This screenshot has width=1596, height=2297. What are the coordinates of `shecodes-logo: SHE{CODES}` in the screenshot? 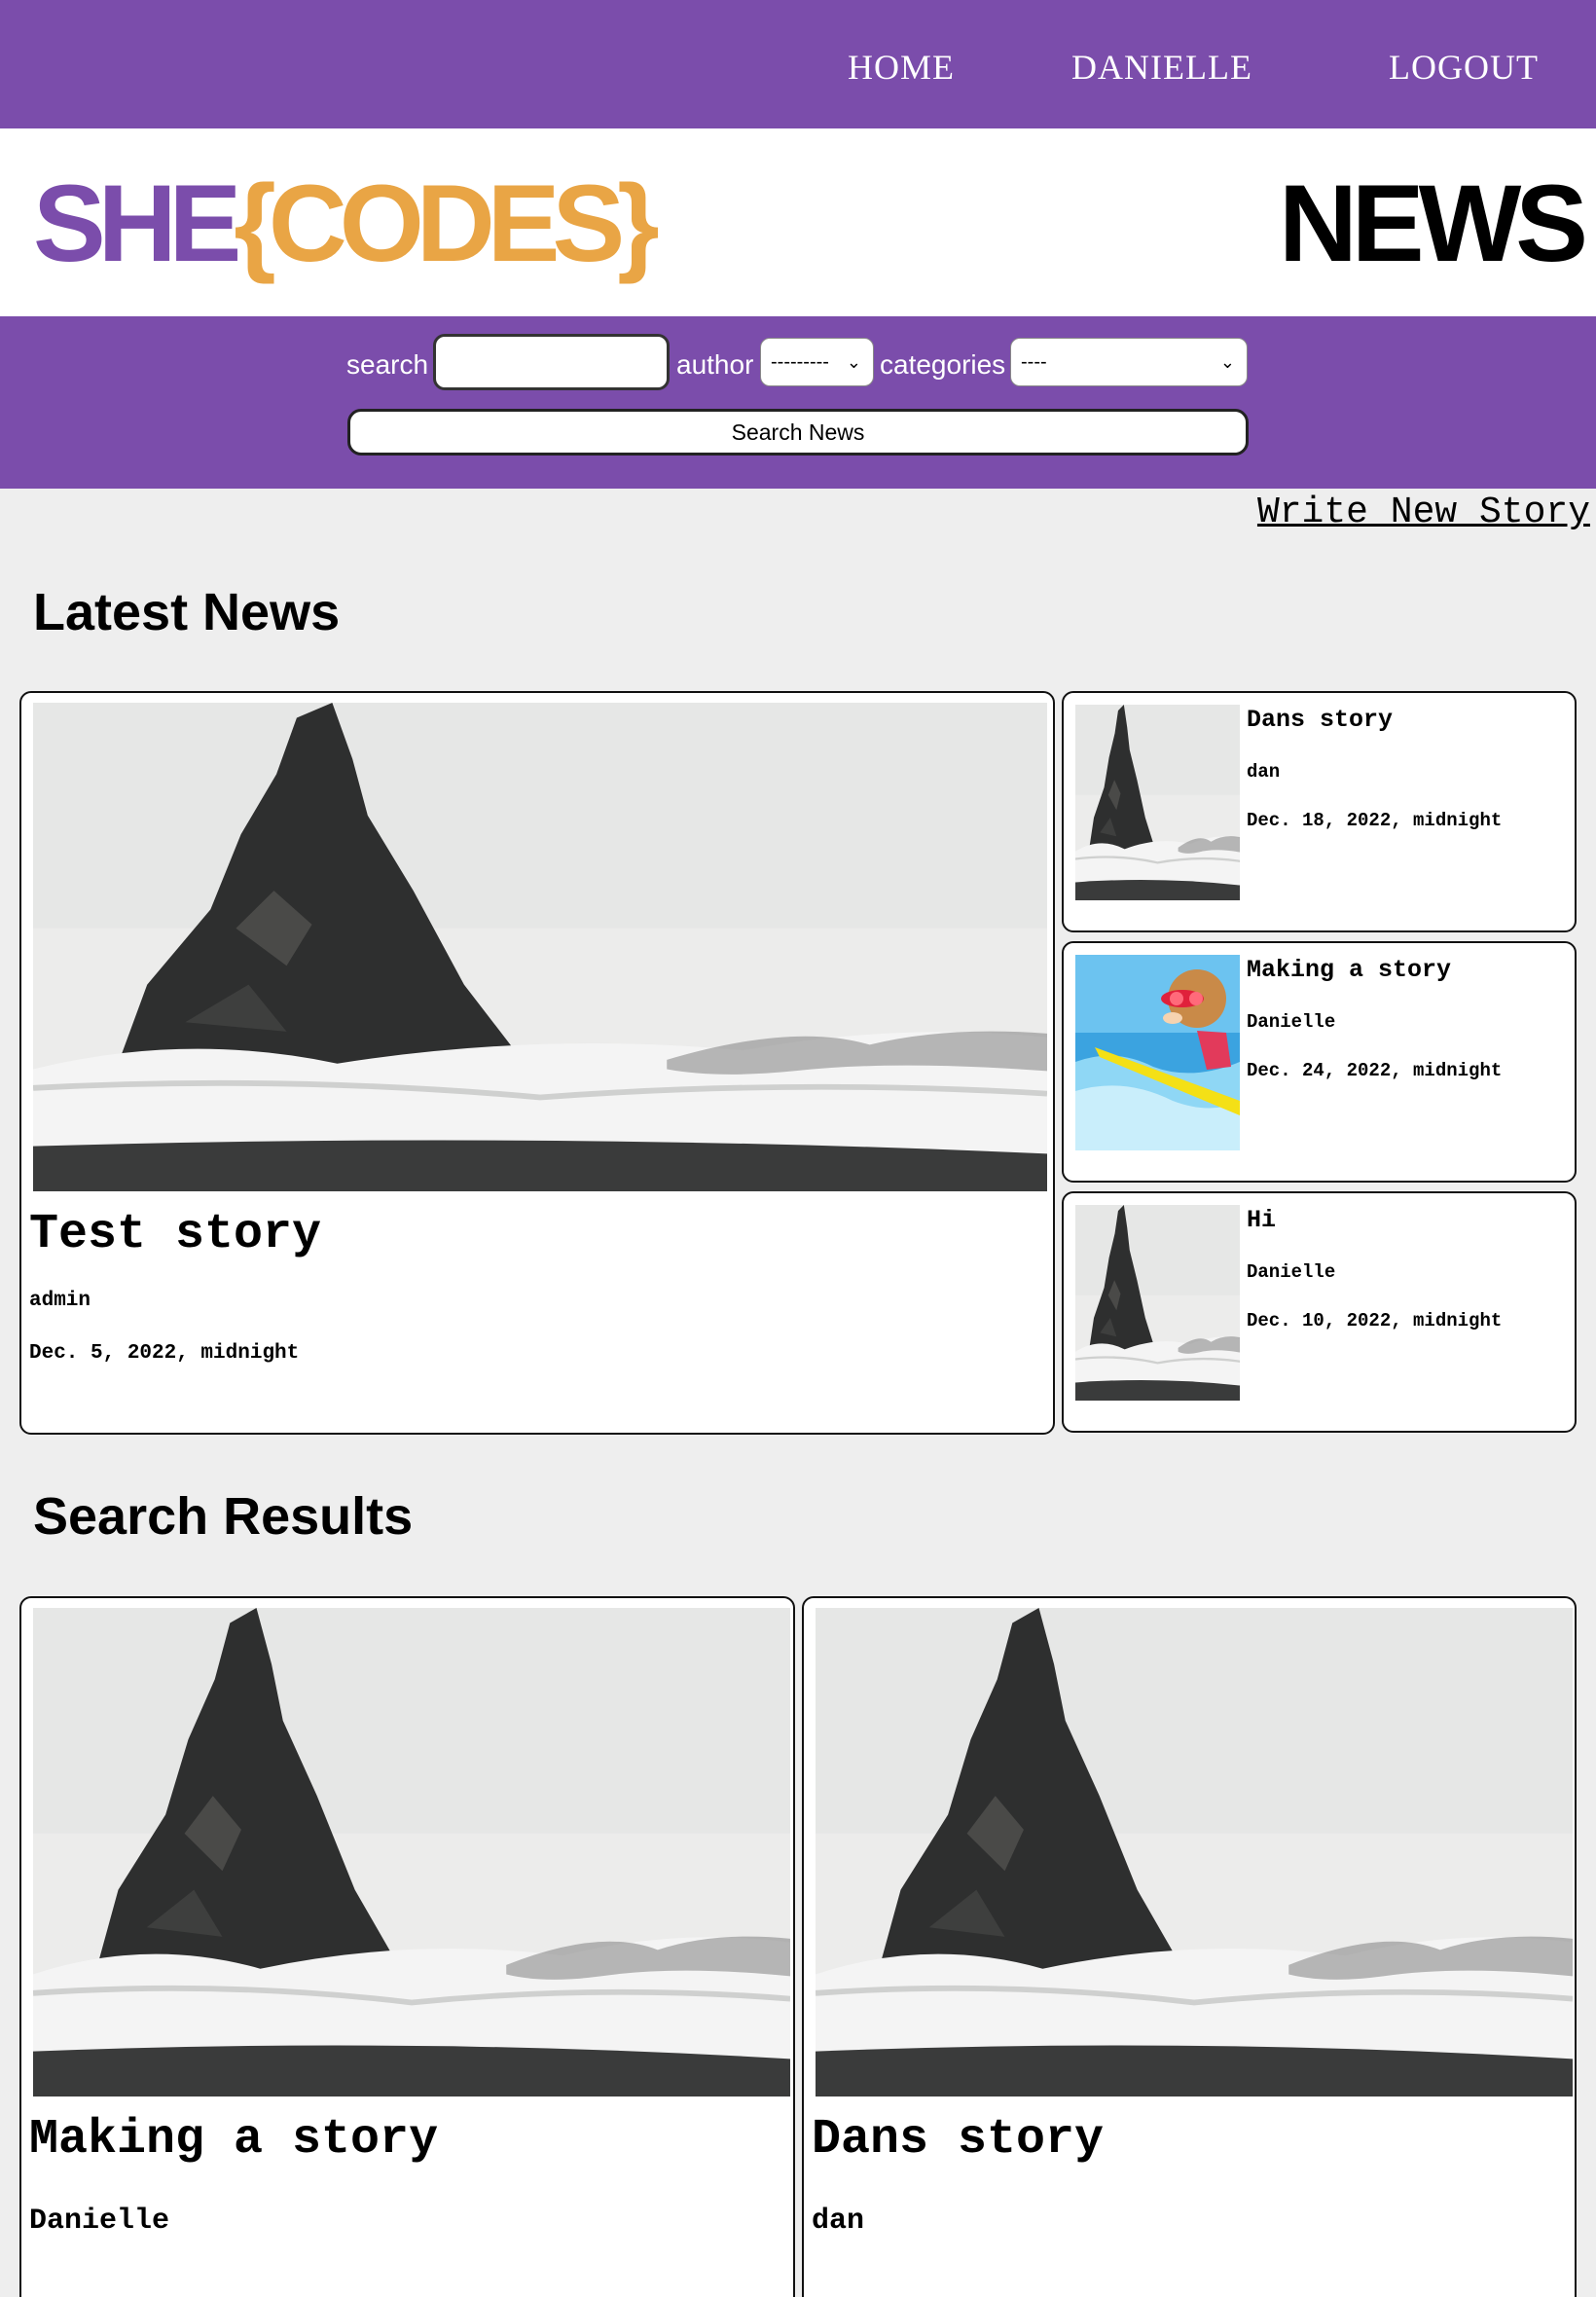 It's located at (346, 223).